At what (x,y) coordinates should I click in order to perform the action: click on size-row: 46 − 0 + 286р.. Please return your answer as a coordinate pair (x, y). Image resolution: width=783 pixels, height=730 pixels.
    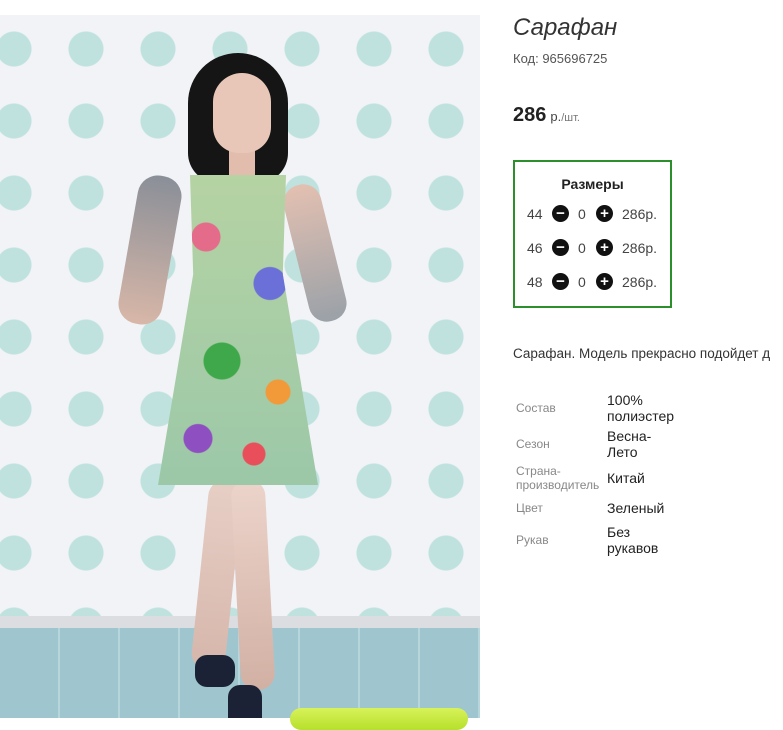
    Looking at the image, I should click on (592, 248).